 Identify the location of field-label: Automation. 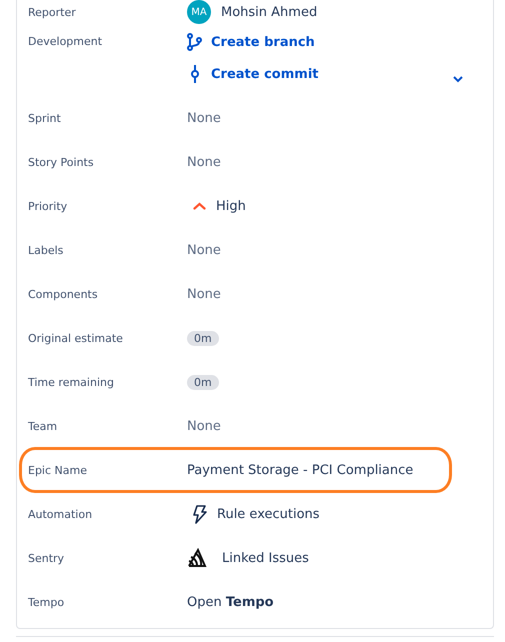
(60, 514).